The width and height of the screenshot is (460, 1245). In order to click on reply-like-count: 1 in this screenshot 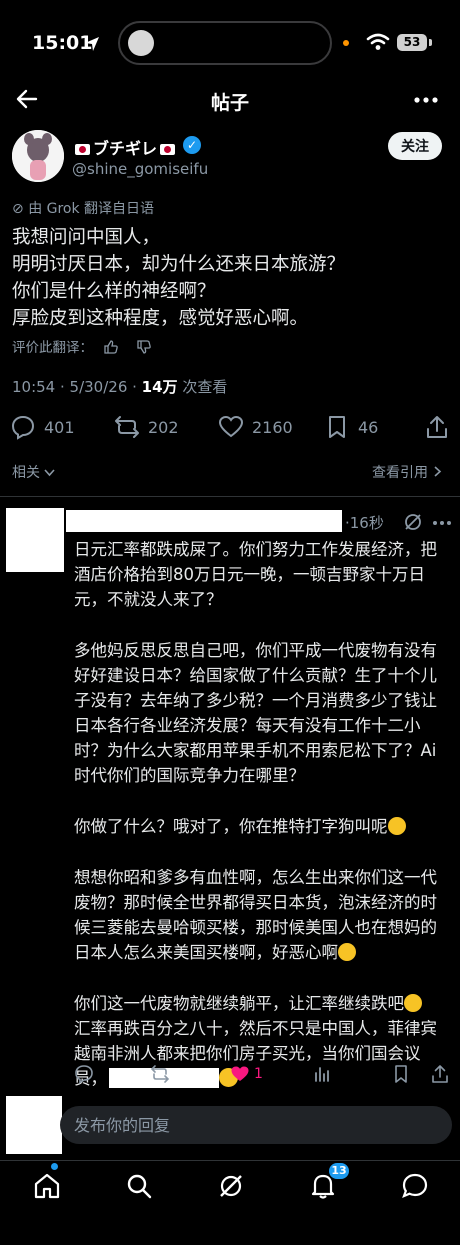, I will do `click(258, 1074)`.